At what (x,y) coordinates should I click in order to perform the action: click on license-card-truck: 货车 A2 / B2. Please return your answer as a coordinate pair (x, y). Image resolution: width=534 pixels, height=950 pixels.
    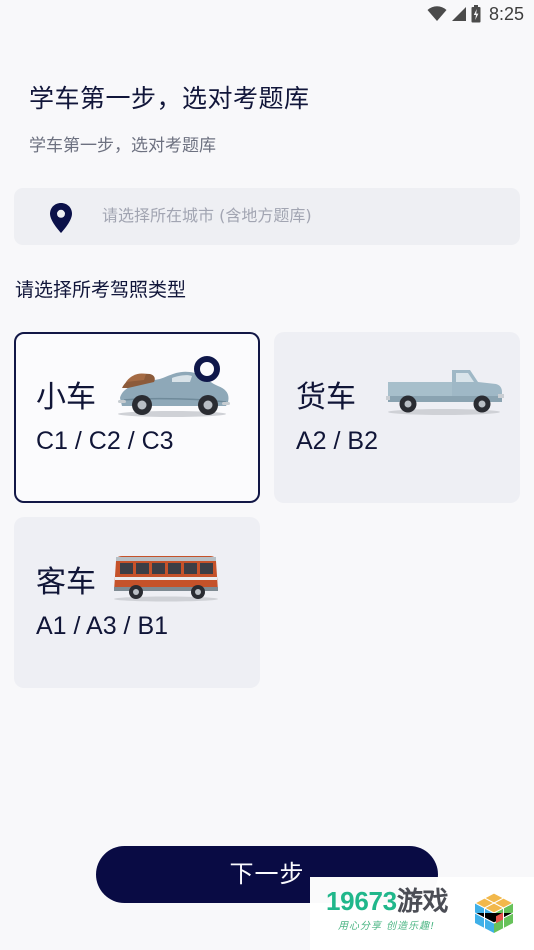
    Looking at the image, I should click on (397, 417).